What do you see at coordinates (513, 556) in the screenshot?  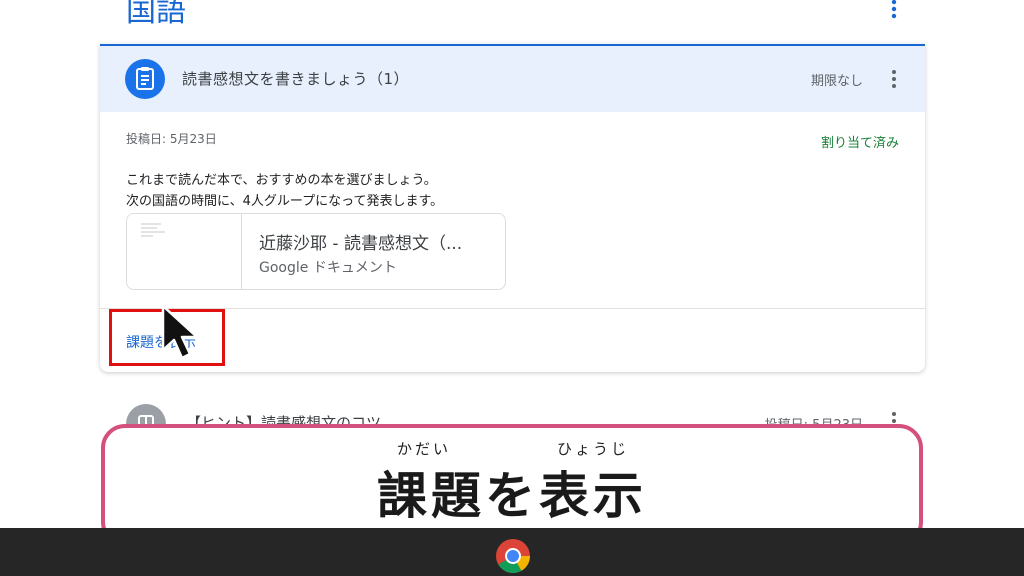 I see `chrome-icon` at bounding box center [513, 556].